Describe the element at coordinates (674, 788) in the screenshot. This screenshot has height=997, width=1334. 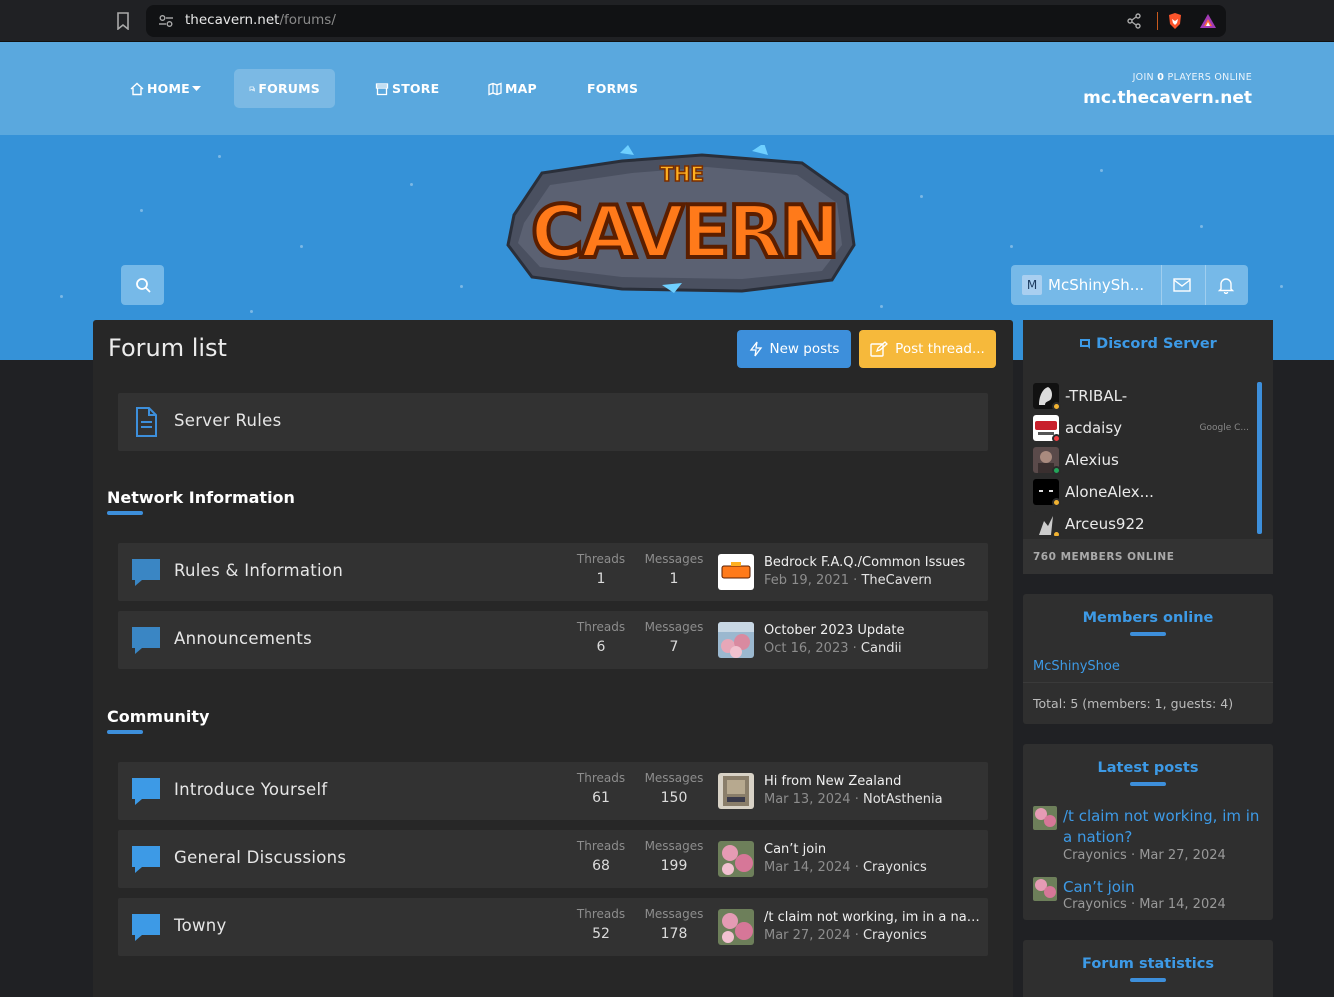
I see `message-count: Messages 150` at that location.